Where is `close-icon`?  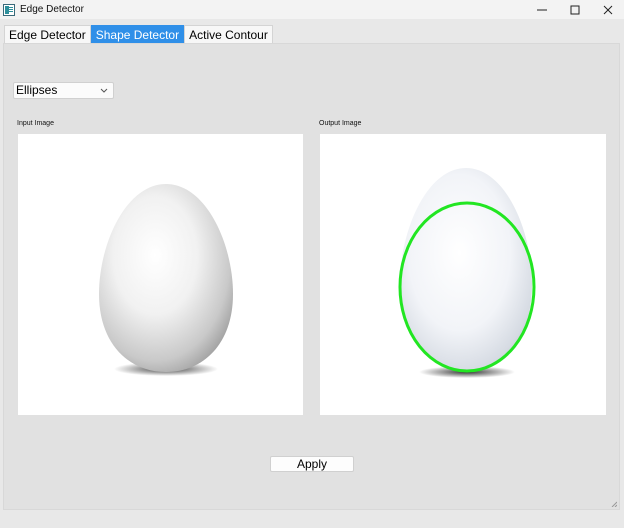 close-icon is located at coordinates (607, 9).